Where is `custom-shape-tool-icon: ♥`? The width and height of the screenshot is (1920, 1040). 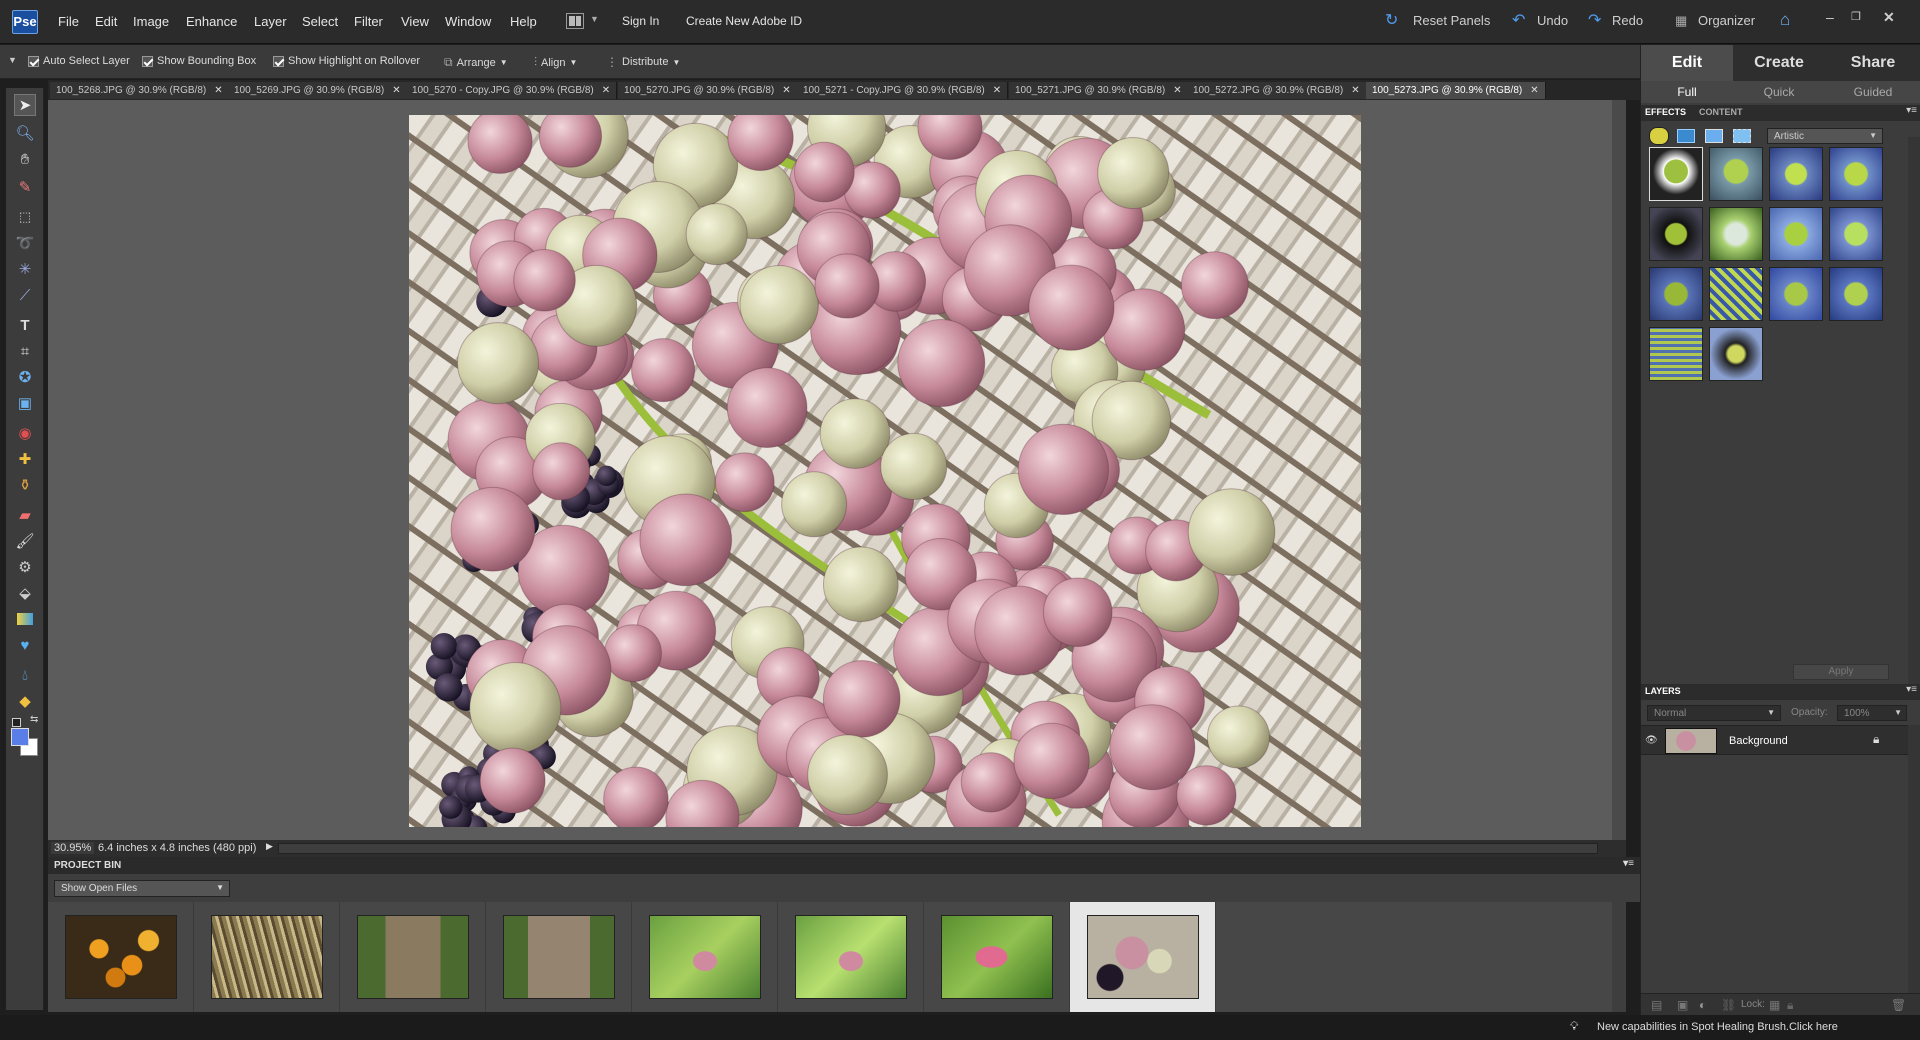 custom-shape-tool-icon: ♥ is located at coordinates (25, 645).